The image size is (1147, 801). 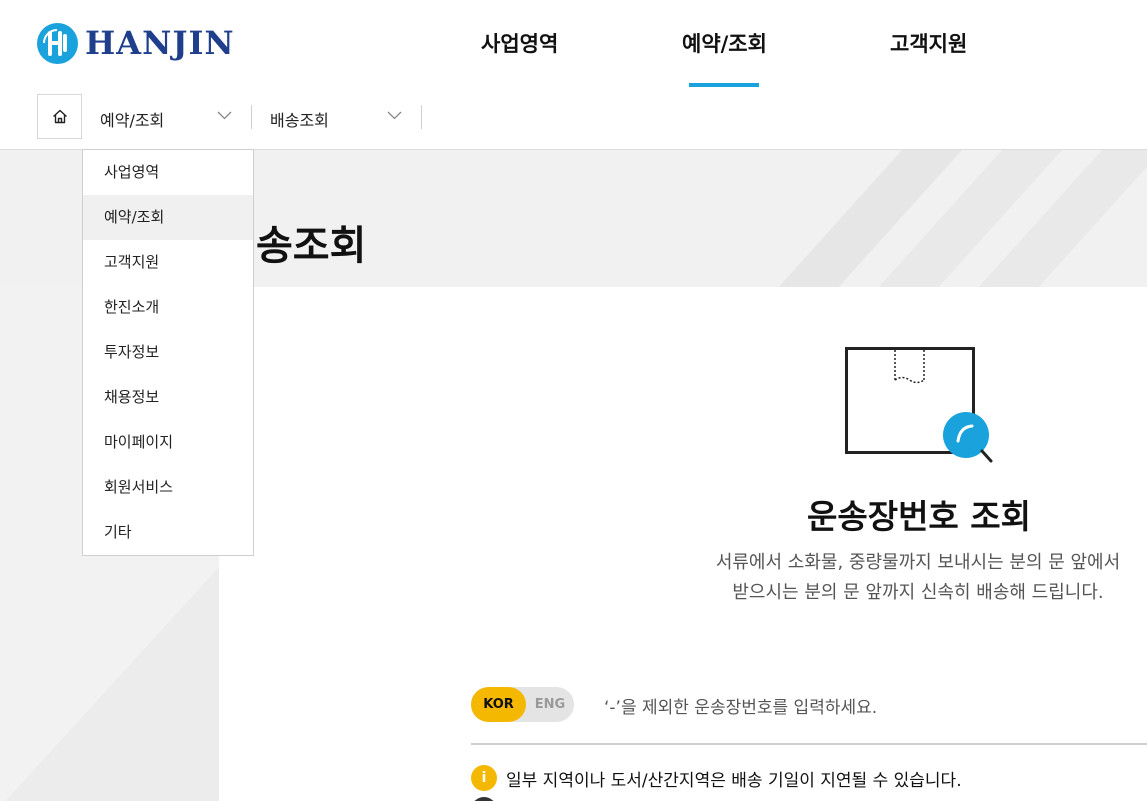 What do you see at coordinates (918, 592) in the screenshot?
I see `tracking-description-line2: 받으시는 분의 문 앞까지 신속히 배송해 드립니다.` at bounding box center [918, 592].